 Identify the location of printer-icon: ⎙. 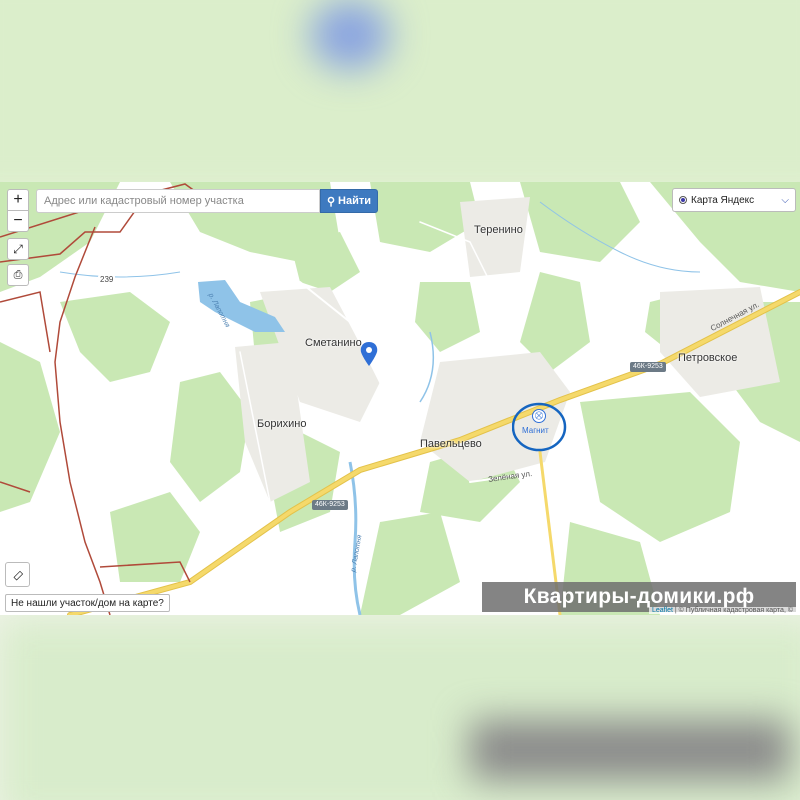
(18, 274).